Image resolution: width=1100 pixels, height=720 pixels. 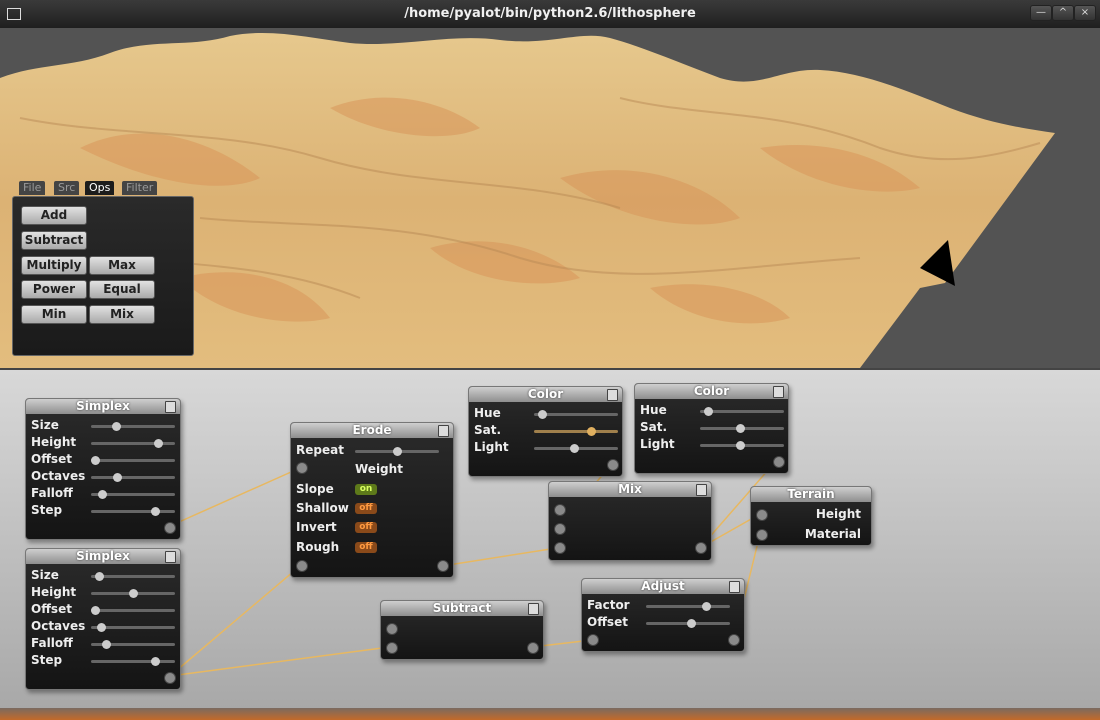 I want to click on min-button: Min, so click(x=54, y=314).